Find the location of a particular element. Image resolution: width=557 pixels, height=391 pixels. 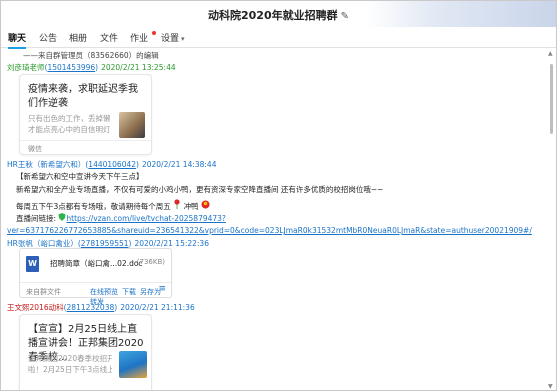

sender-name: HR张帆（峪口禽业） is located at coordinates (42, 243).